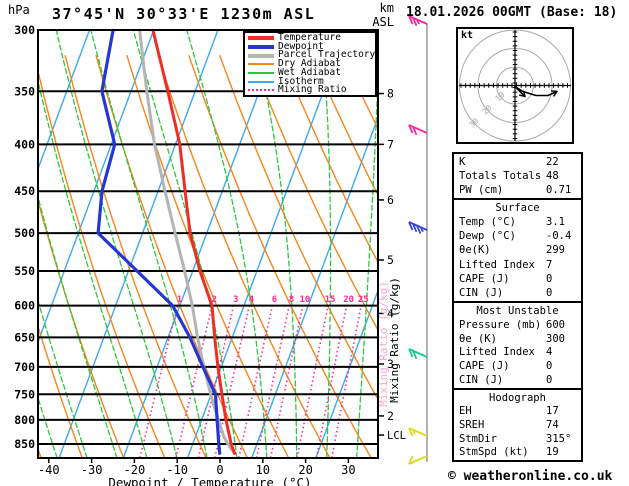  What do you see at coordinates (487, 222) in the screenshot?
I see `row-label: Temp (°C)` at bounding box center [487, 222].